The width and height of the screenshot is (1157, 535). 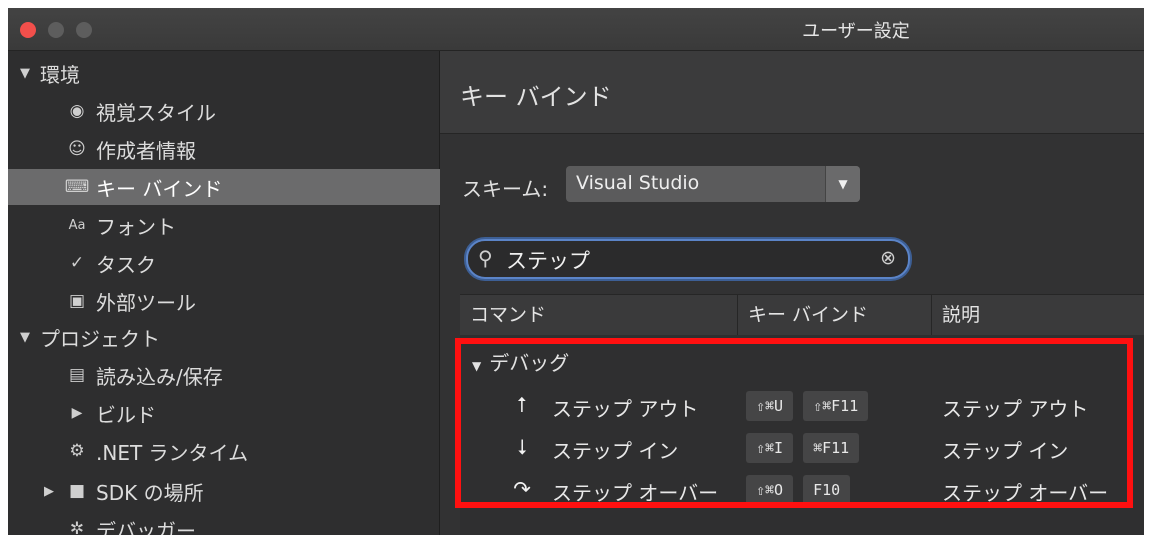 I want to click on triangle-right-icon: ▶, so click(x=54, y=491).